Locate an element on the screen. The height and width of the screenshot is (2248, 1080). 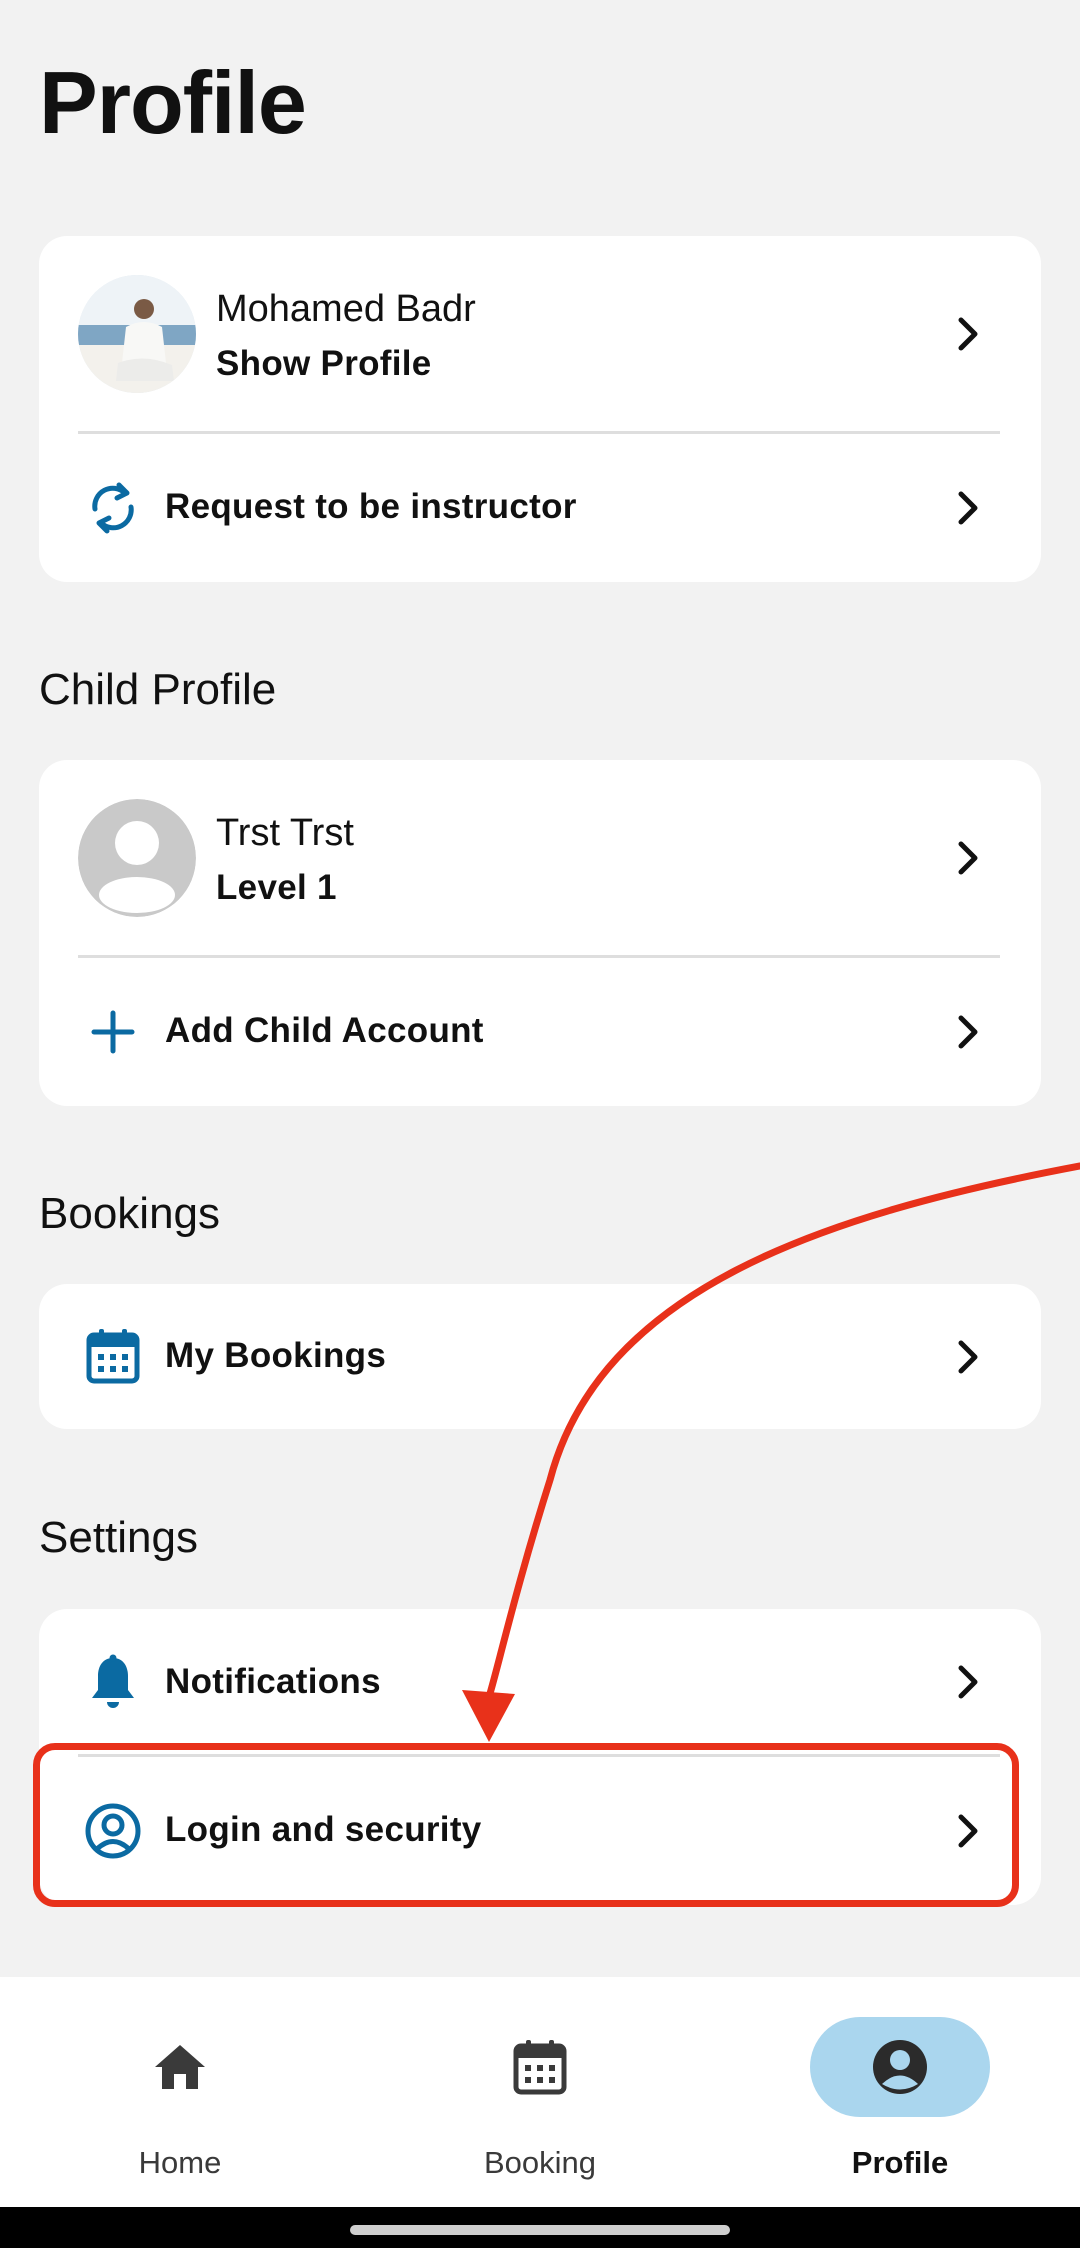
notifications-row: Notifications is located at coordinates (540, 1682).